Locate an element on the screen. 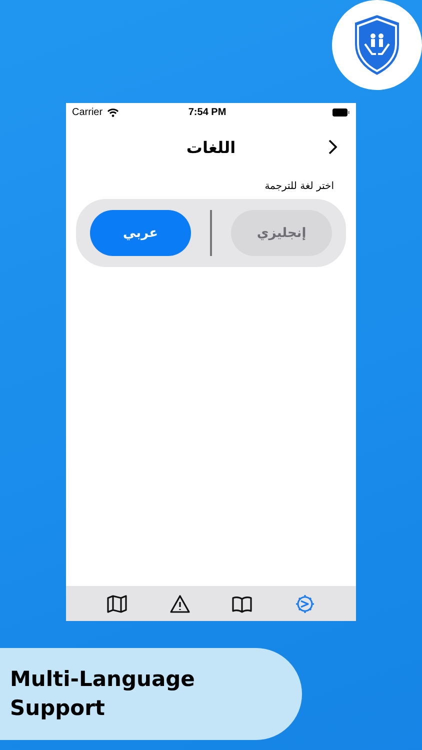 Image resolution: width=422 pixels, height=750 pixels. status-time: 7:54 PM is located at coordinates (207, 112).